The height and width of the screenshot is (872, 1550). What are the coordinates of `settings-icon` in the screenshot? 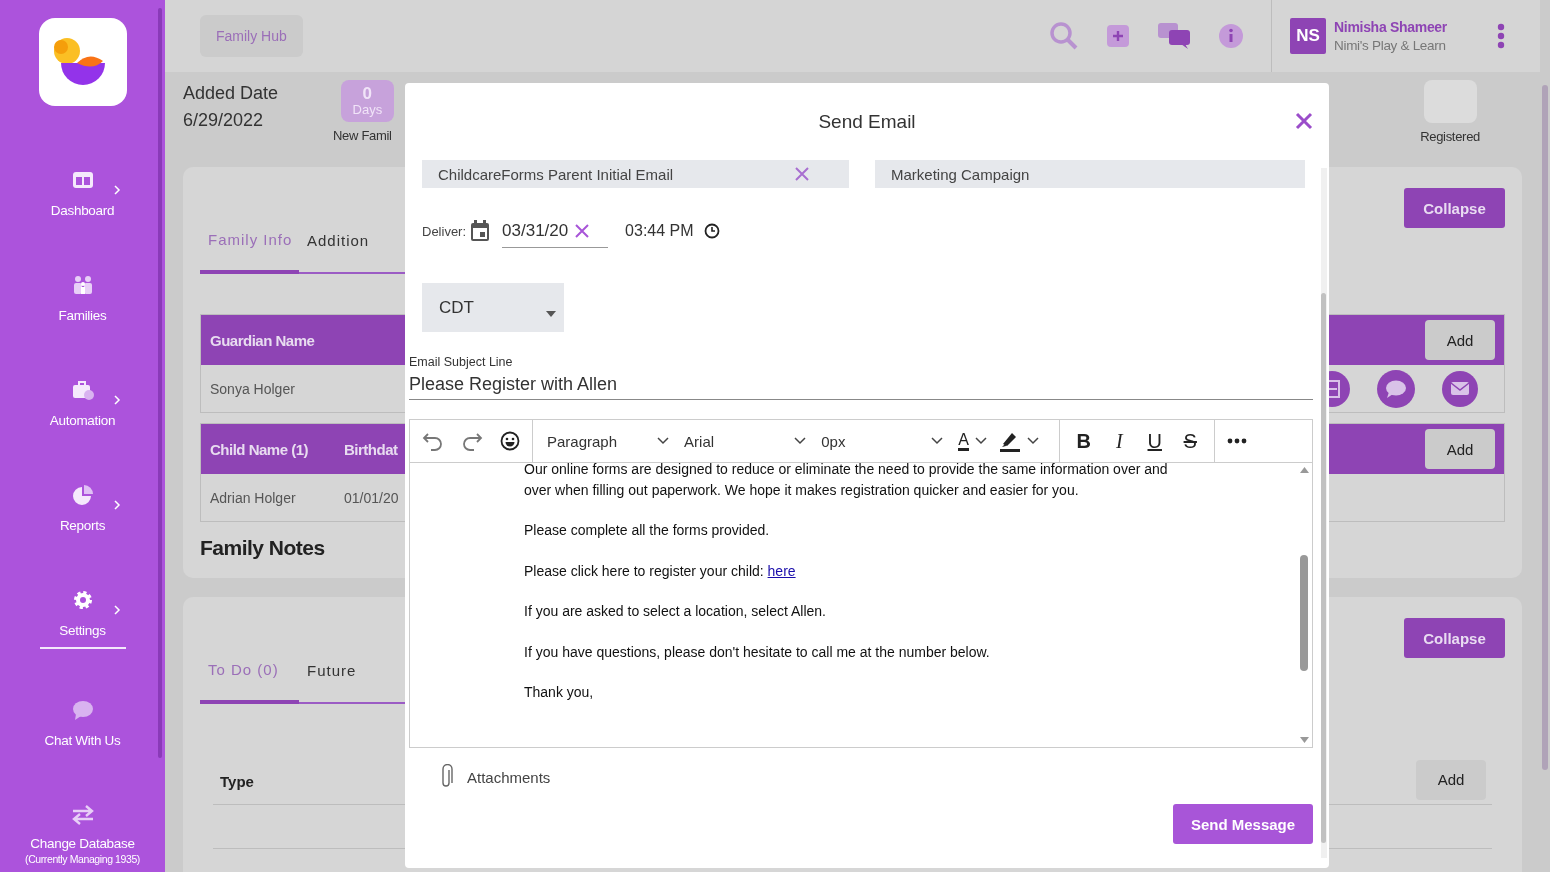 It's located at (82, 600).